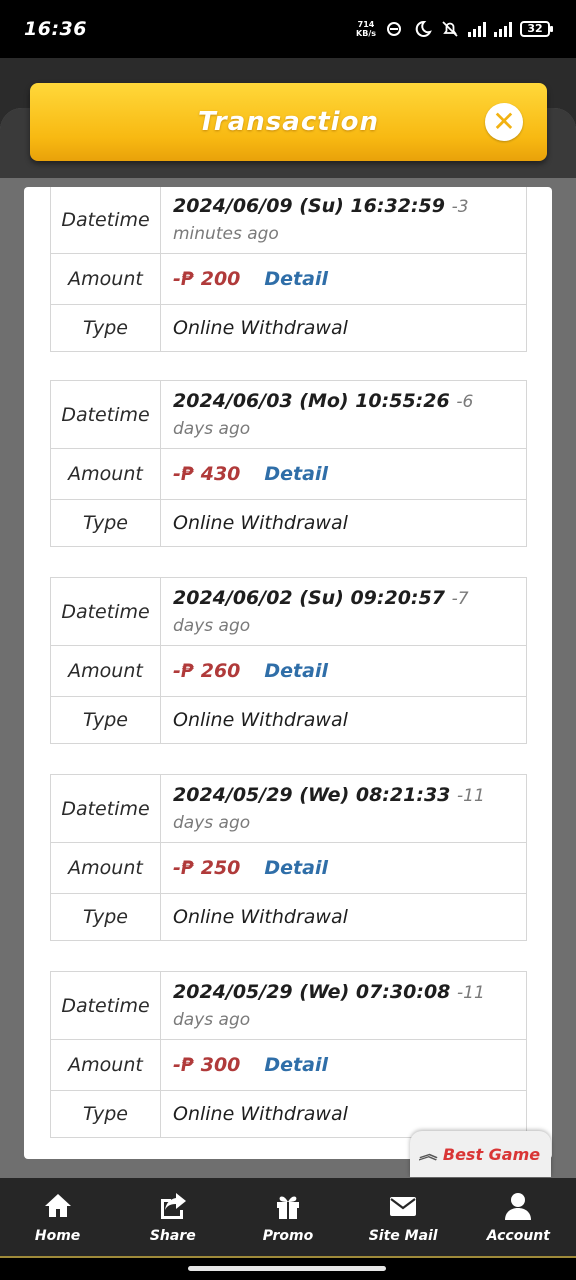  Describe the element at coordinates (518, 1236) in the screenshot. I see `nav-label-account: Account` at that location.